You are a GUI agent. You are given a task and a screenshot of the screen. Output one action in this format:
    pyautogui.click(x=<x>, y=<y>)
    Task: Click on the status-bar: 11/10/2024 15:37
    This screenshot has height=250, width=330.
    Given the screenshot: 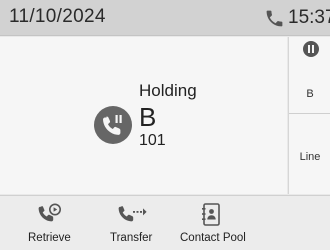 What is the action you would take?
    pyautogui.click(x=165, y=18)
    